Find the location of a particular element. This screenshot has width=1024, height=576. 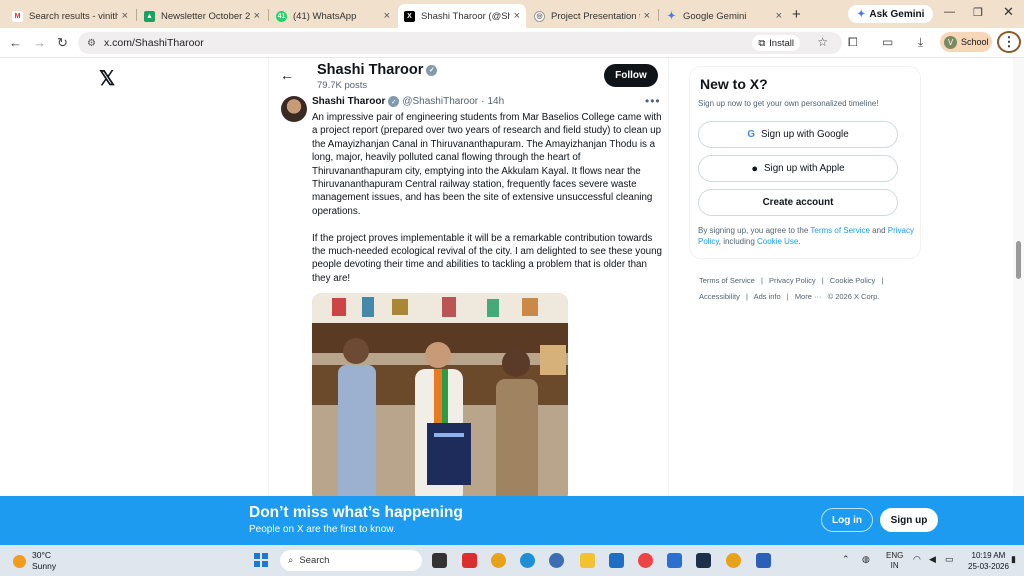

profile-header-name: Shashi Tharoor ✓ is located at coordinates (377, 70).